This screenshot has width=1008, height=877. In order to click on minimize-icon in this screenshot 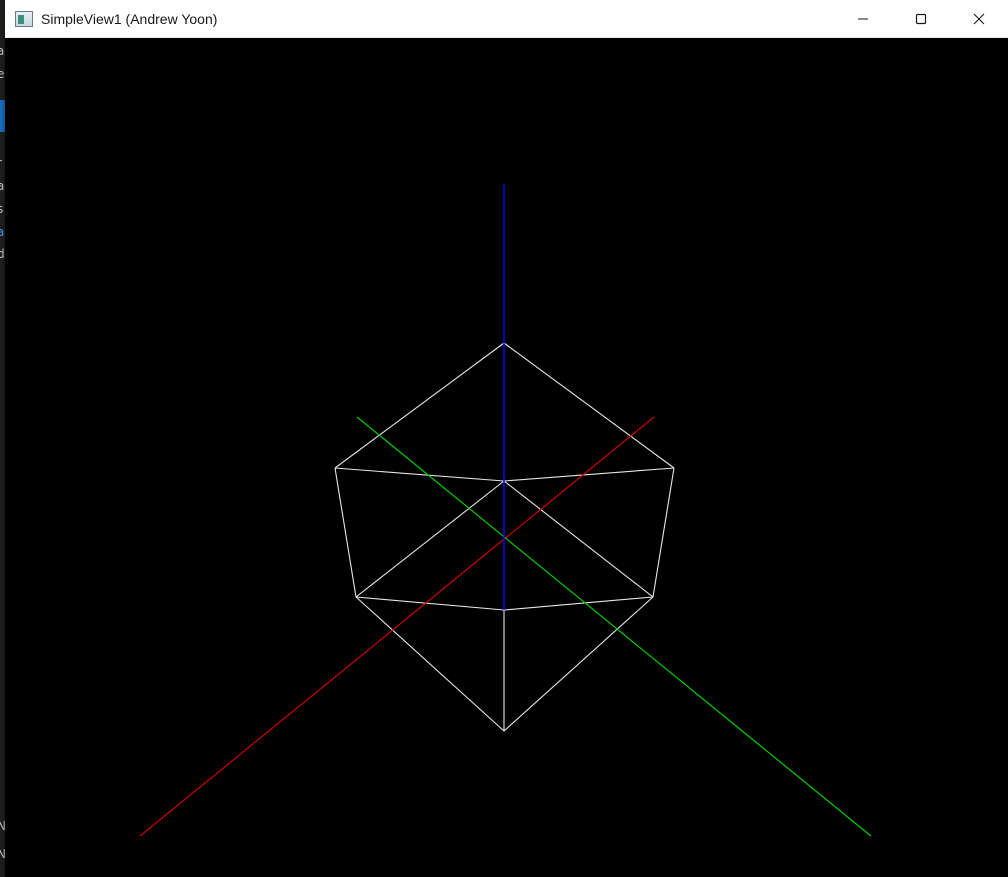, I will do `click(863, 19)`.